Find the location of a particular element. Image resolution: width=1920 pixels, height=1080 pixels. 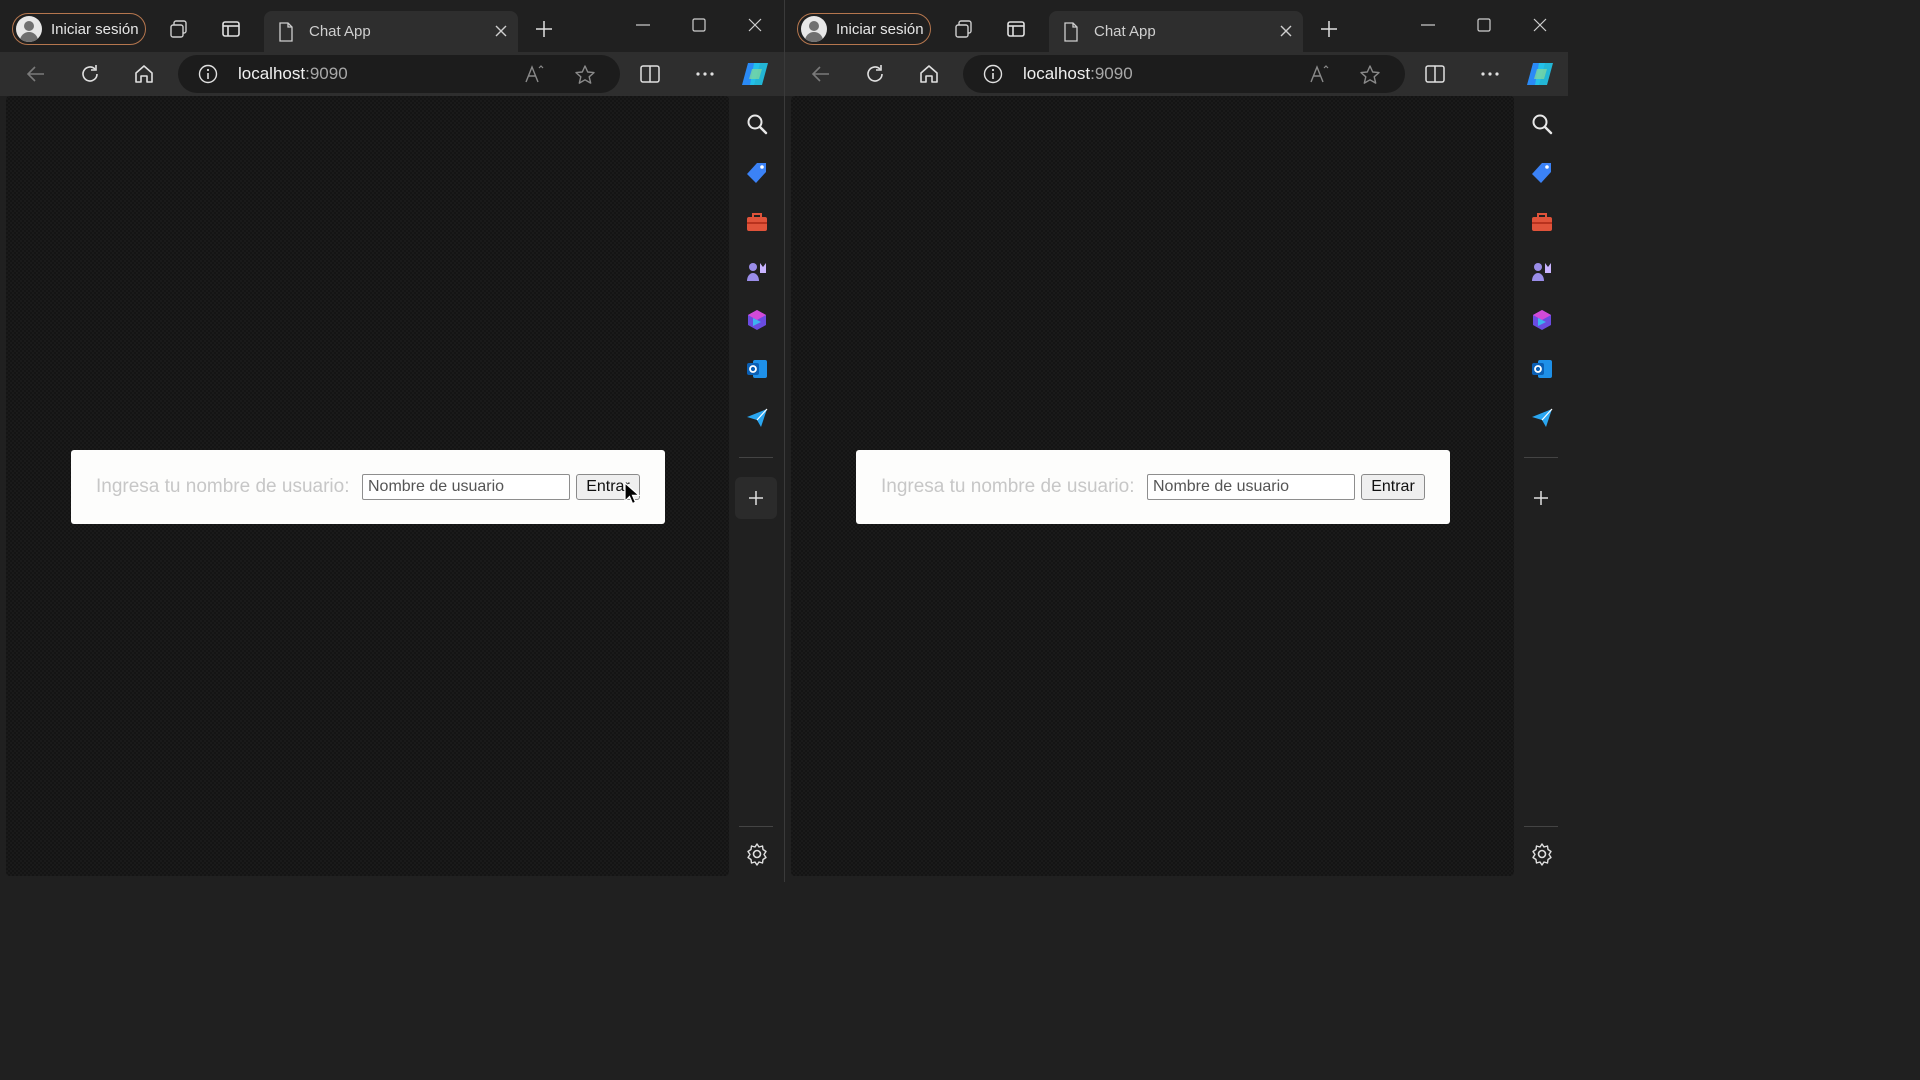

enter-button: Entrar is located at coordinates (1393, 487).